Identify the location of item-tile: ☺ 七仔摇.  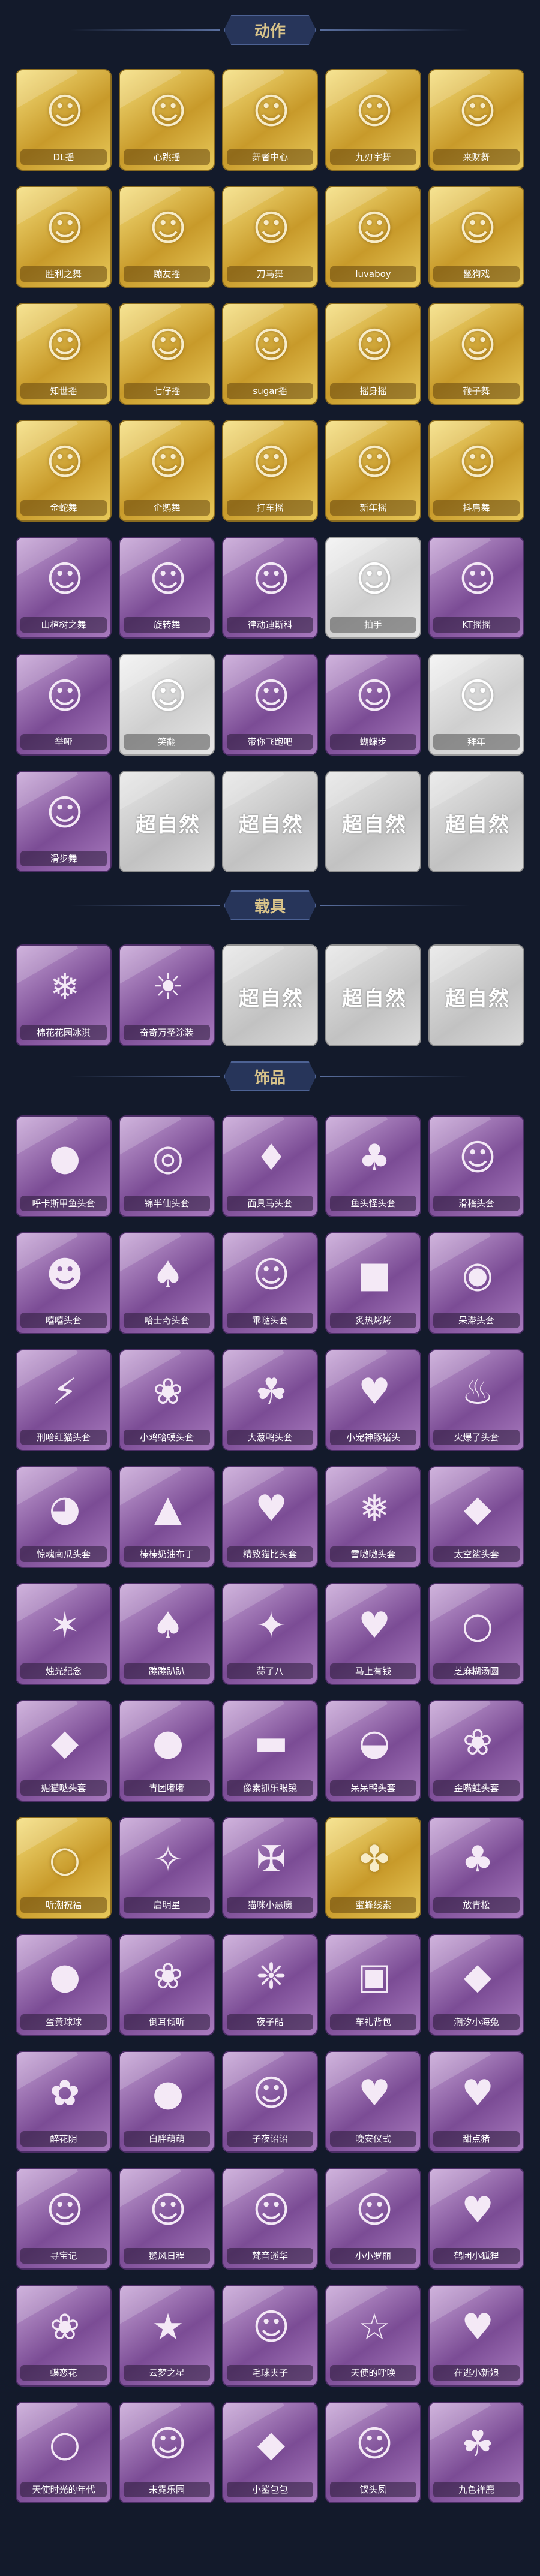
(167, 354).